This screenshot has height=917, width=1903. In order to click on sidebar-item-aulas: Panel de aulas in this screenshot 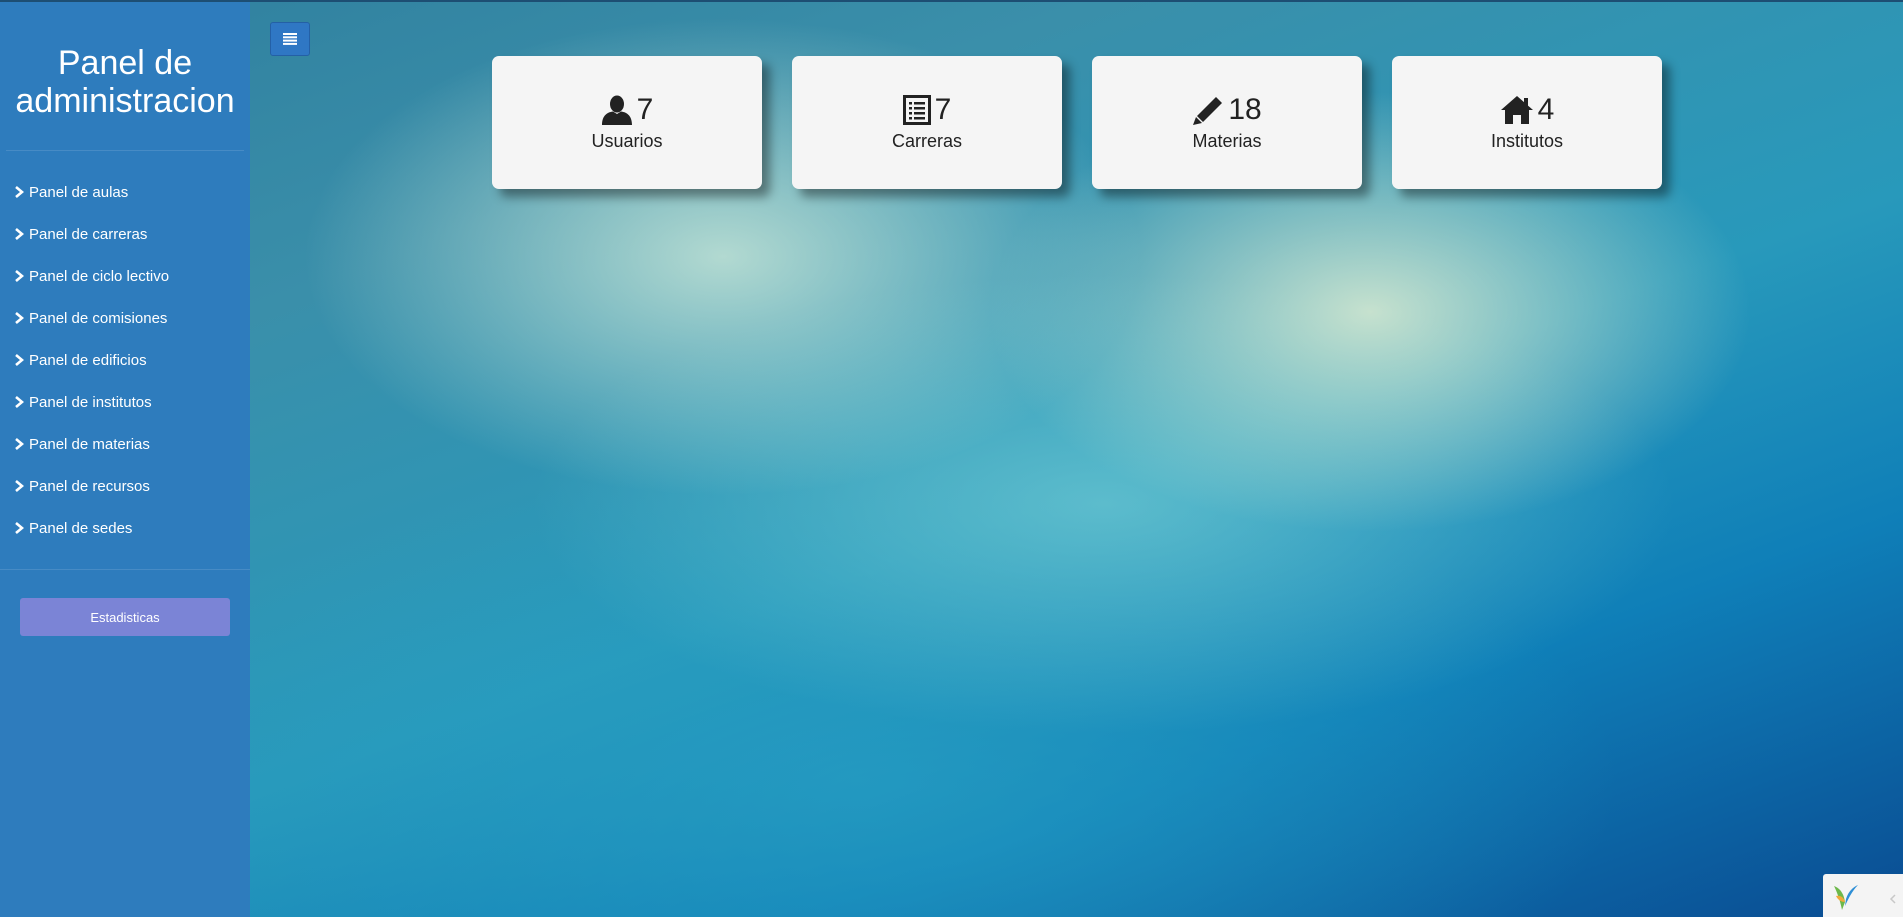, I will do `click(125, 192)`.